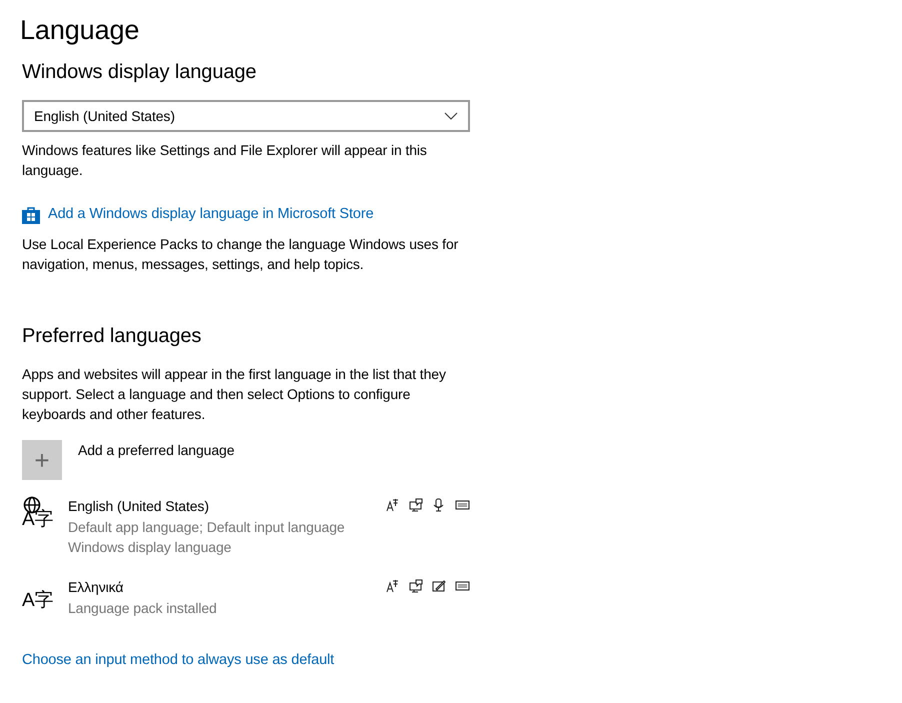 Image resolution: width=902 pixels, height=703 pixels. Describe the element at coordinates (150, 548) in the screenshot. I see `language-detail: Windows display language` at that location.